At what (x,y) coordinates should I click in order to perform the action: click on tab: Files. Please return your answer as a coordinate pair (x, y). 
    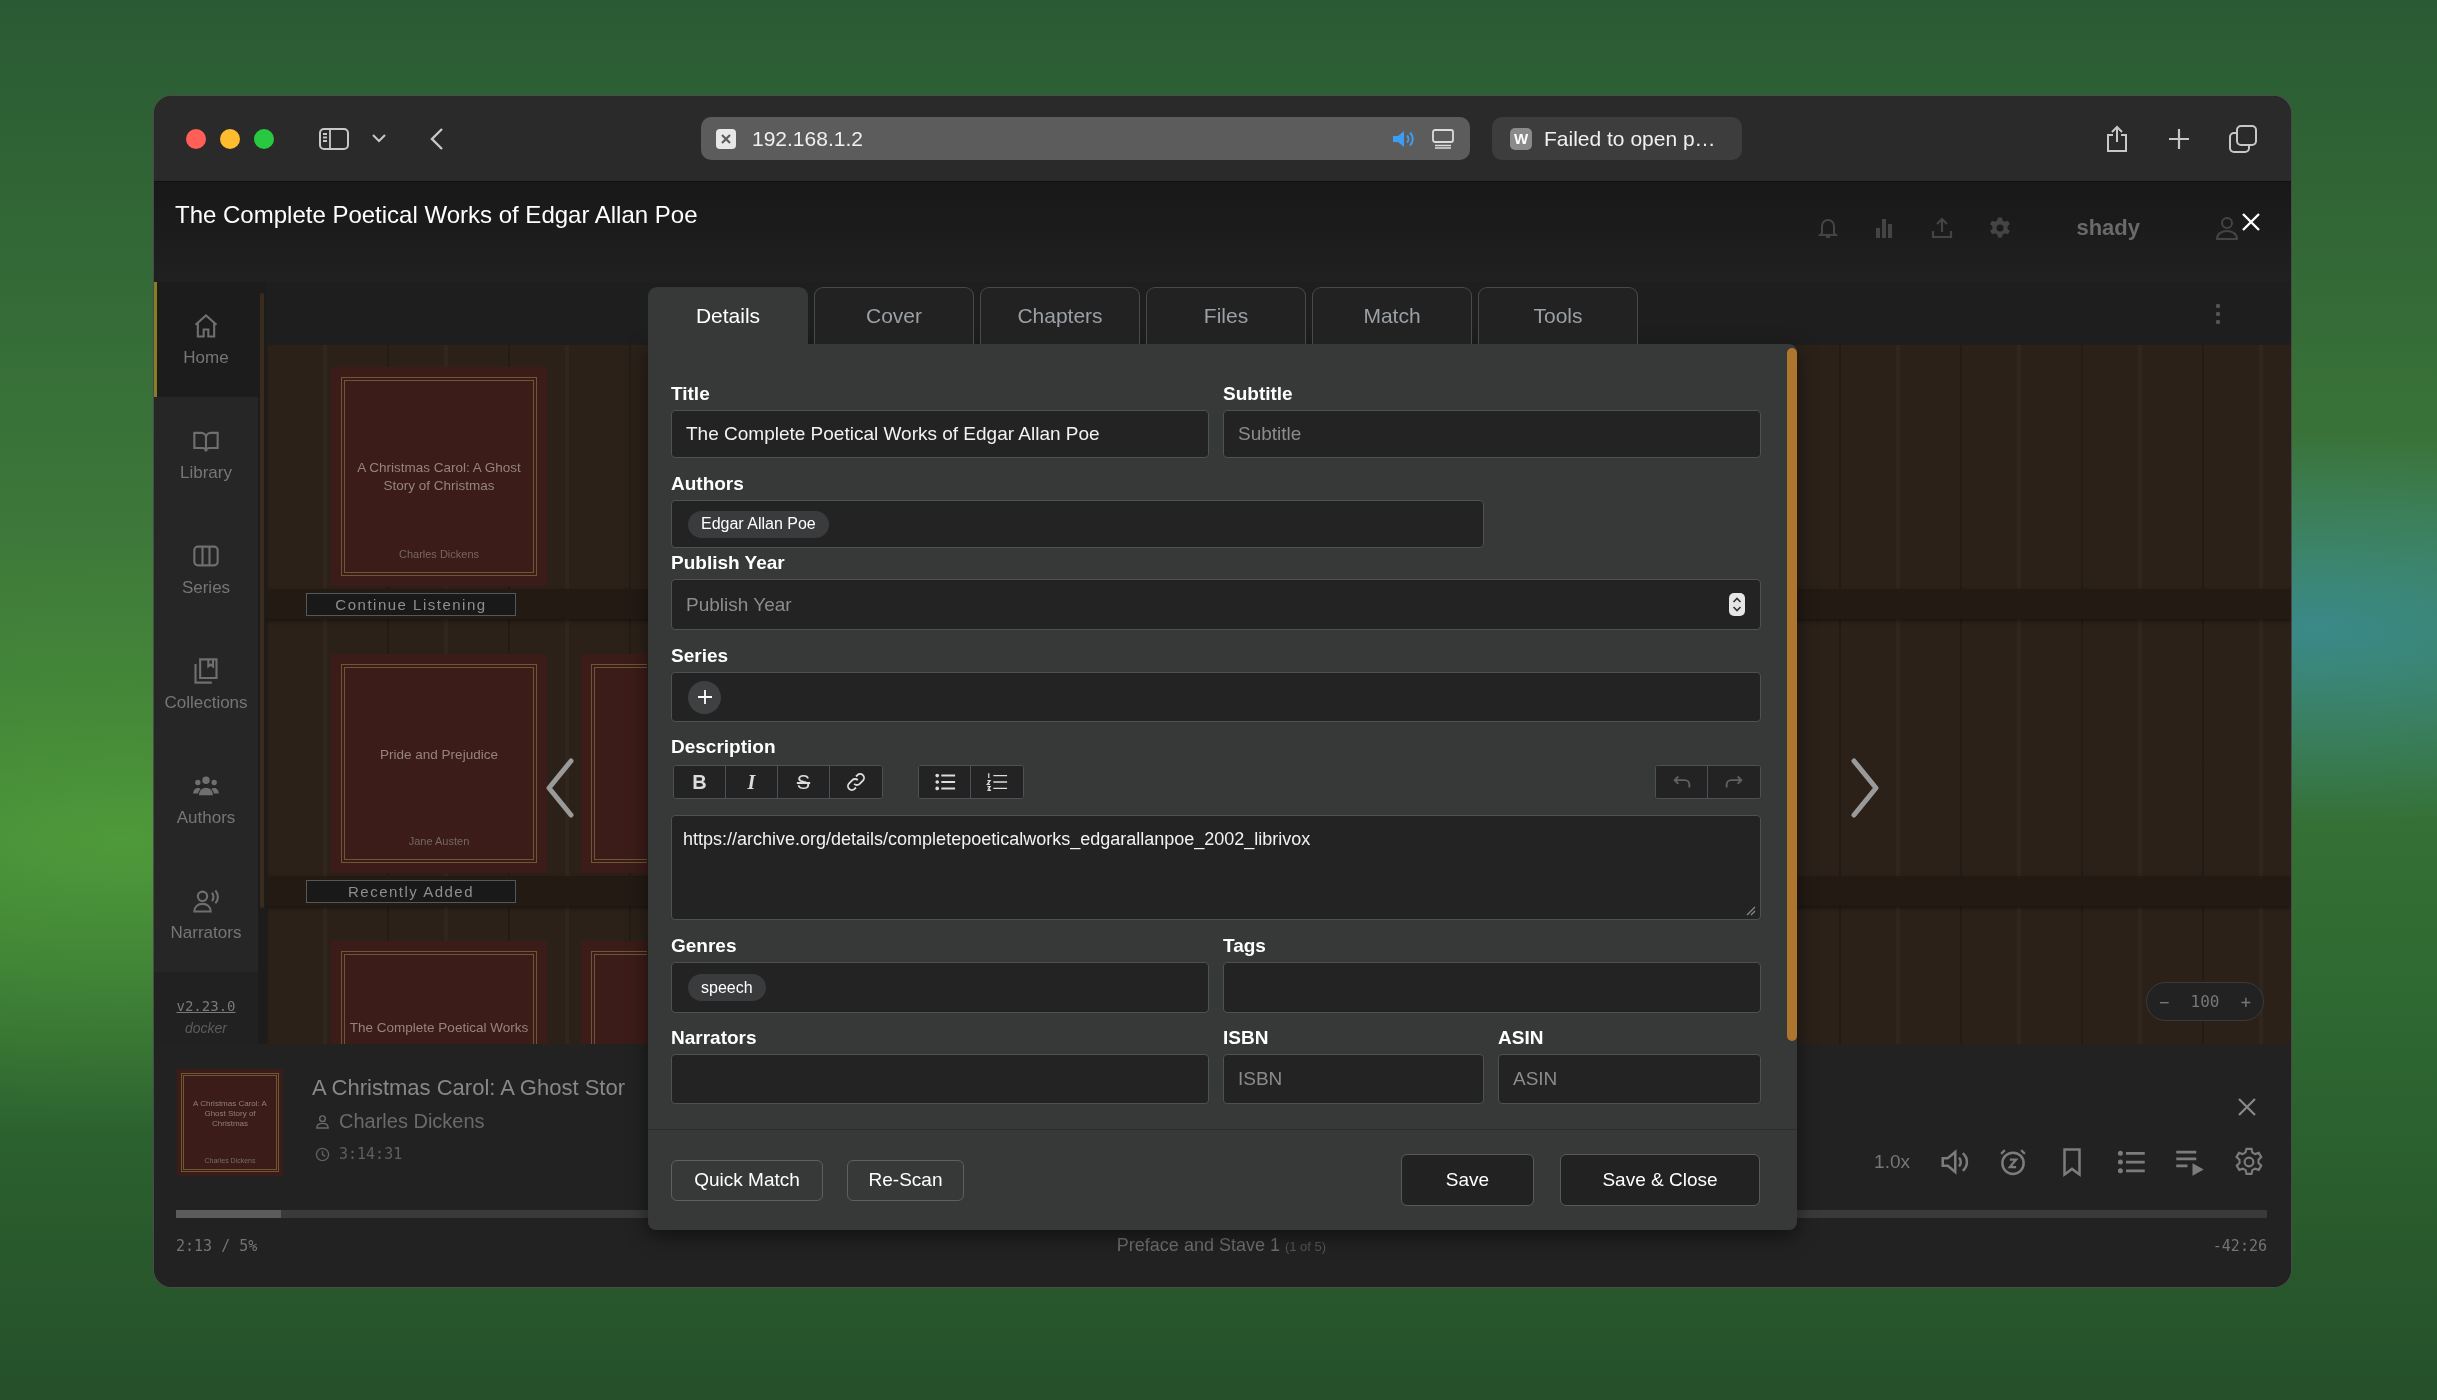
    Looking at the image, I should click on (1226, 315).